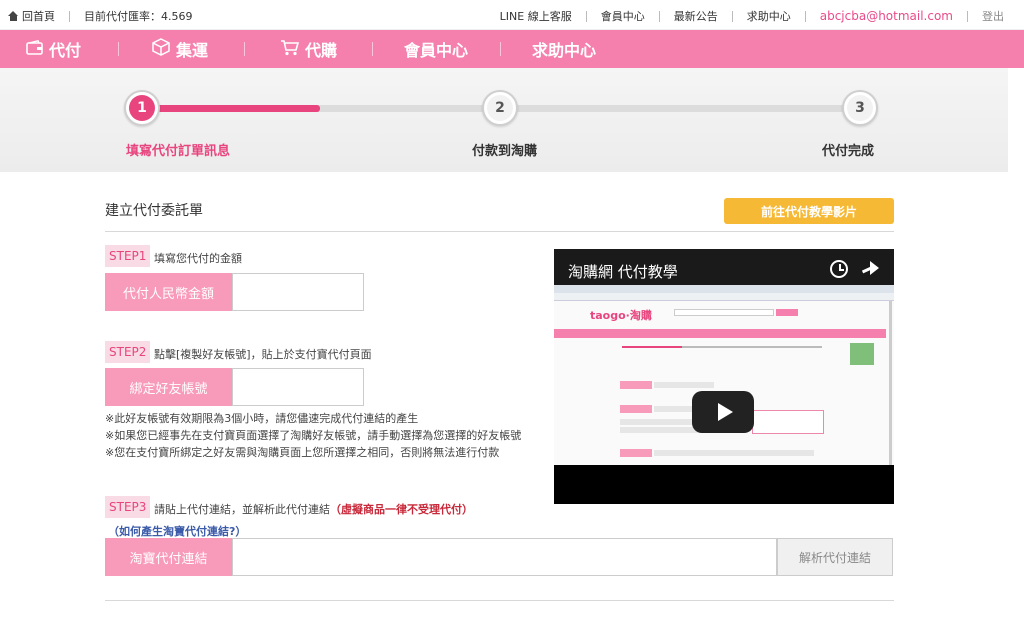  What do you see at coordinates (401, 509) in the screenshot?
I see `virtual-goods-warning: （虛擬商品一律不受理代付）` at bounding box center [401, 509].